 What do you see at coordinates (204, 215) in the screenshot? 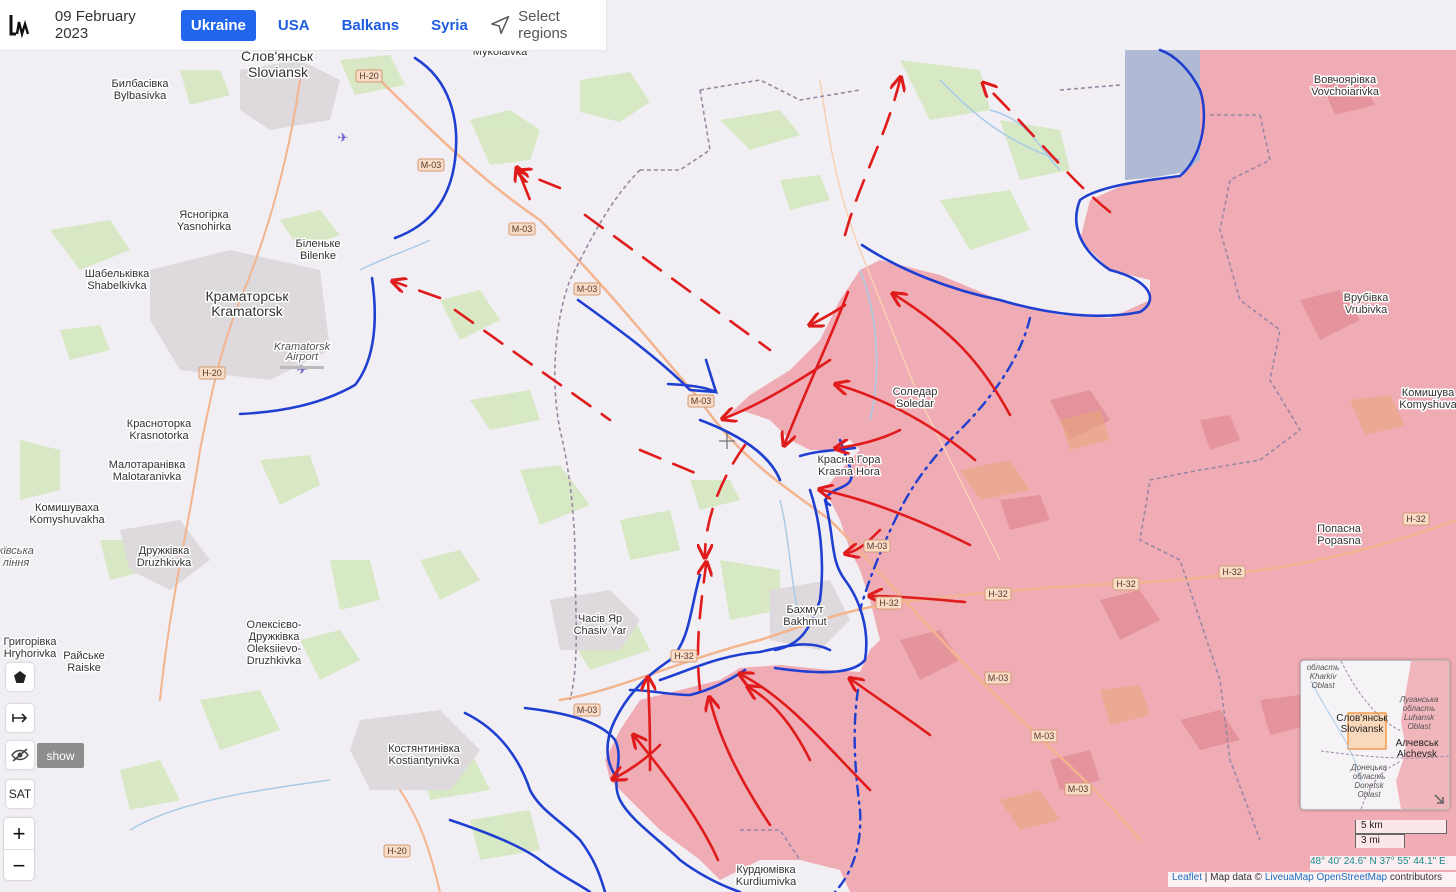
I see `place-label: Ясногірка` at bounding box center [204, 215].